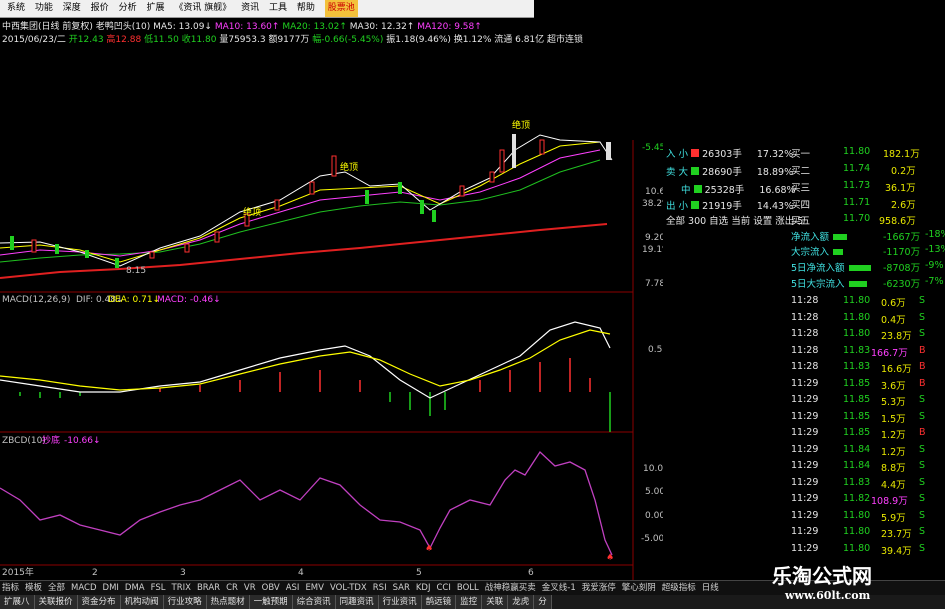 The width and height of the screenshot is (945, 609). Describe the element at coordinates (730, 172) in the screenshot. I see `flow-row-2: 卖 大 28690手 18.89%` at that location.